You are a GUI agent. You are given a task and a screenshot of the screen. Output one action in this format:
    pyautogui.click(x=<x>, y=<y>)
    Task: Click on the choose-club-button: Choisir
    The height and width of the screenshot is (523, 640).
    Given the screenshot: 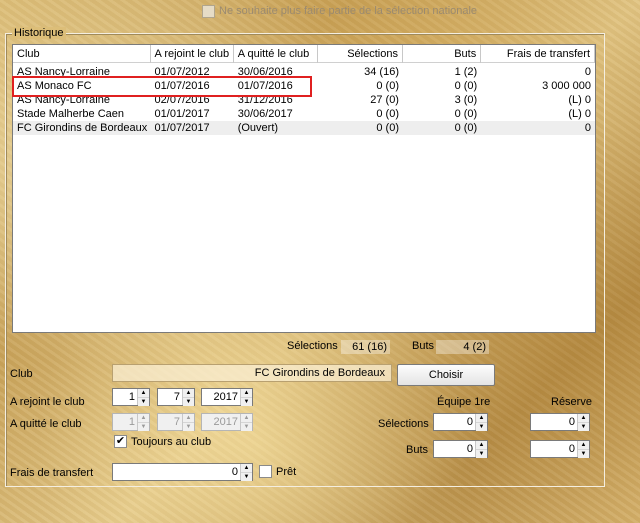 What is the action you would take?
    pyautogui.click(x=446, y=375)
    